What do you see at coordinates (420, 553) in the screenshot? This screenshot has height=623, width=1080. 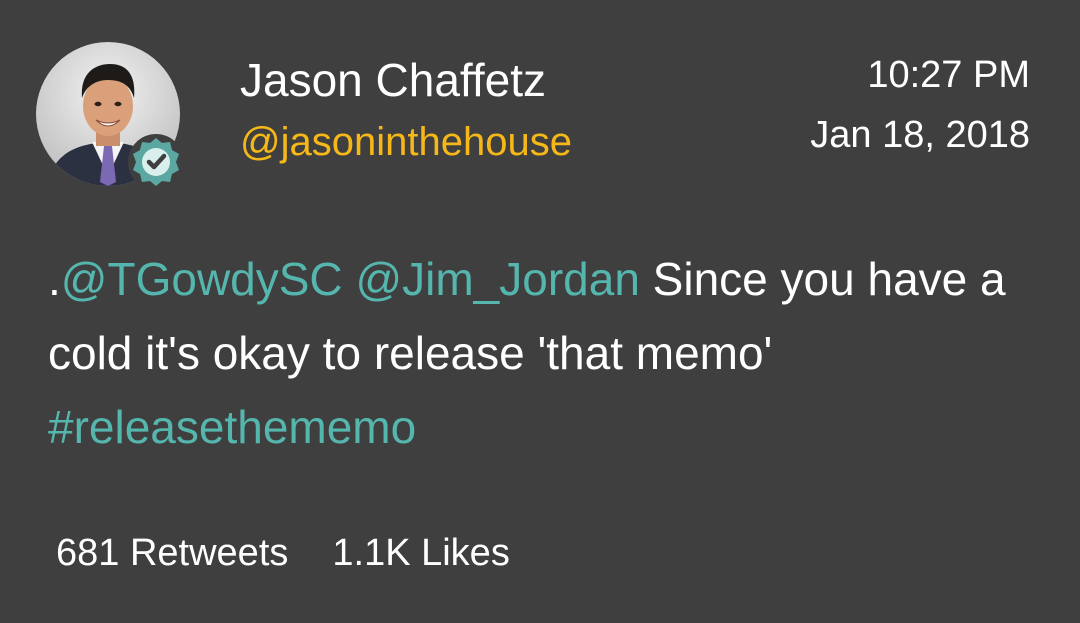 I see `likes-stat: 1.1K Likes` at bounding box center [420, 553].